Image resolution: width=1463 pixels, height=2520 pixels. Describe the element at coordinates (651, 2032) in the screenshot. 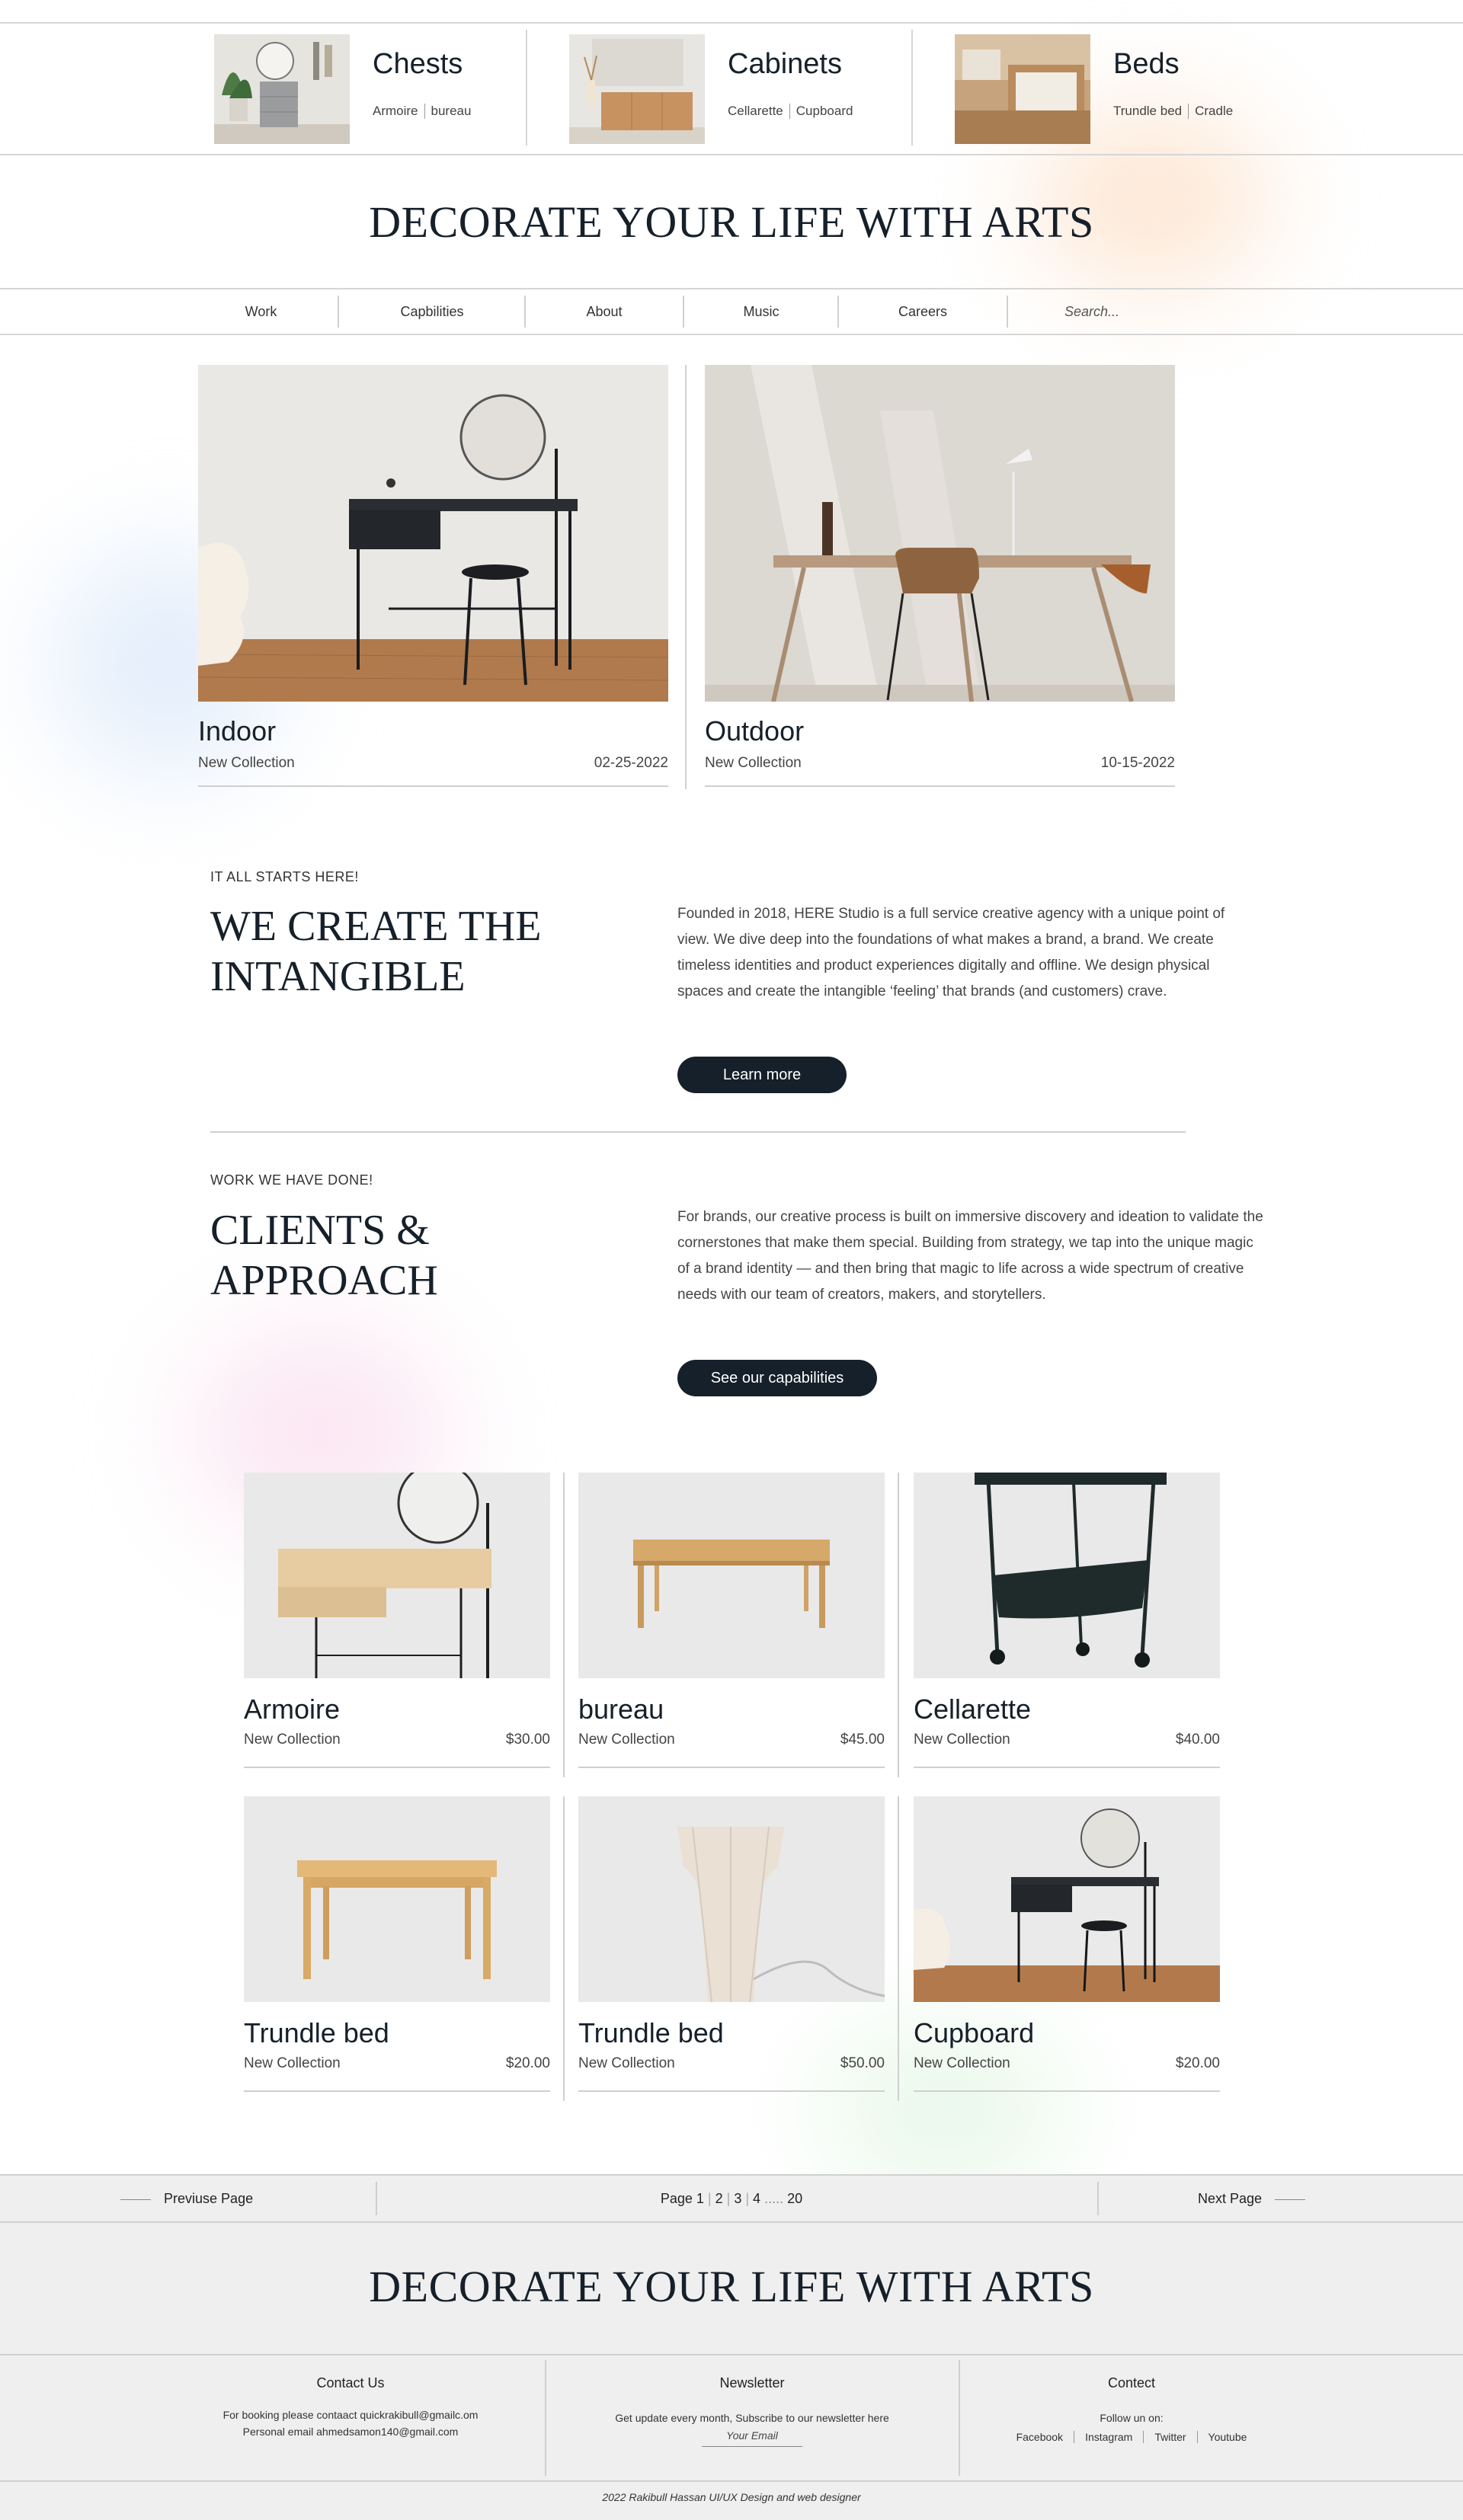

I see `product-name: Trundle bed` at that location.